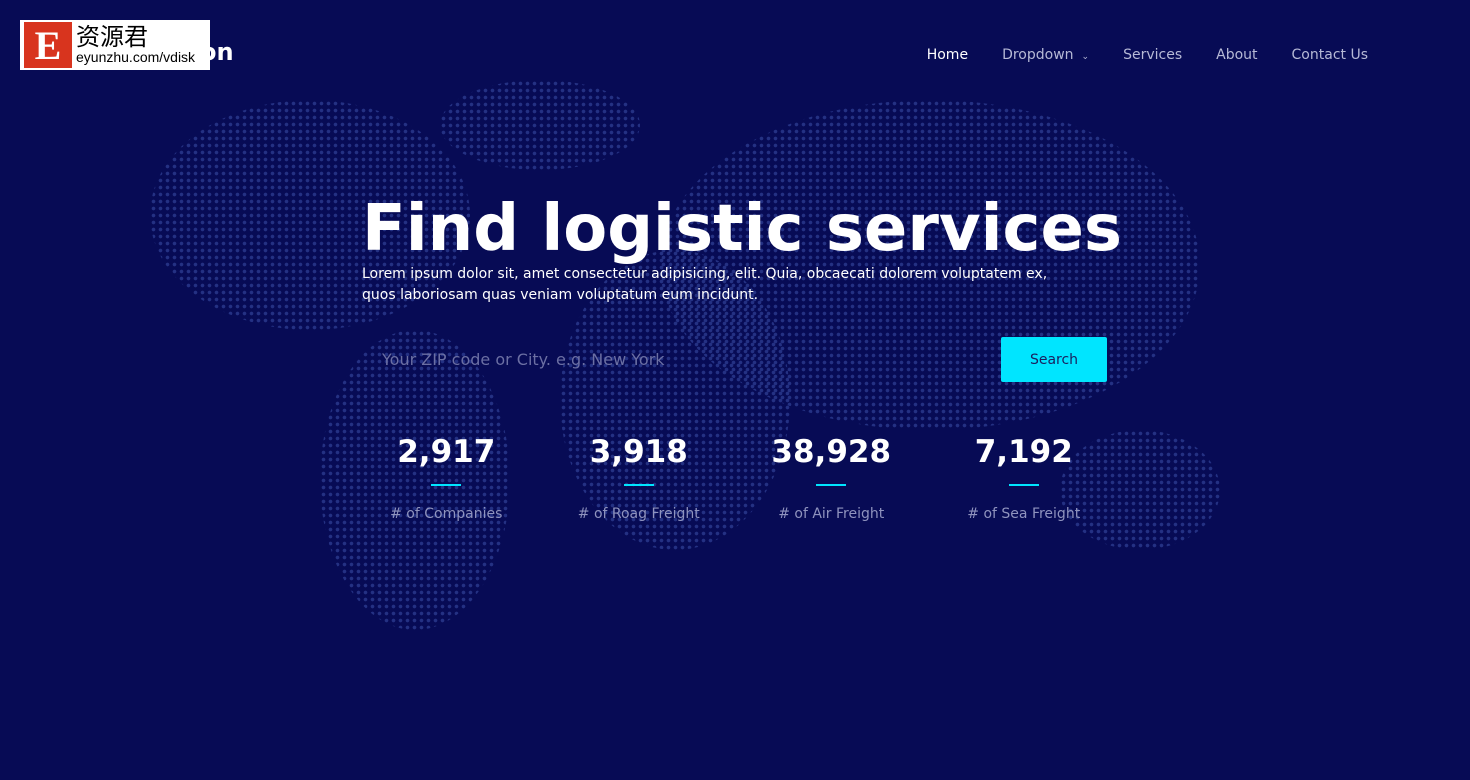  I want to click on stat-label: # of Companies, so click(446, 514).